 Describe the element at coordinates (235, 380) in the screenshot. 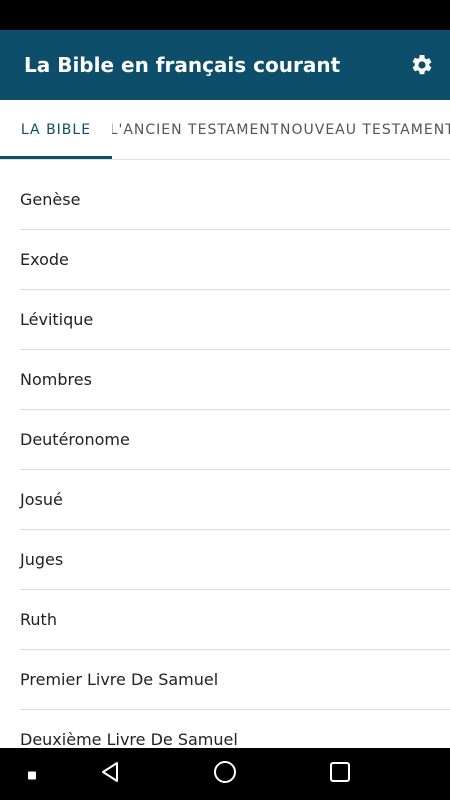

I see `list-item: Nombres` at that location.